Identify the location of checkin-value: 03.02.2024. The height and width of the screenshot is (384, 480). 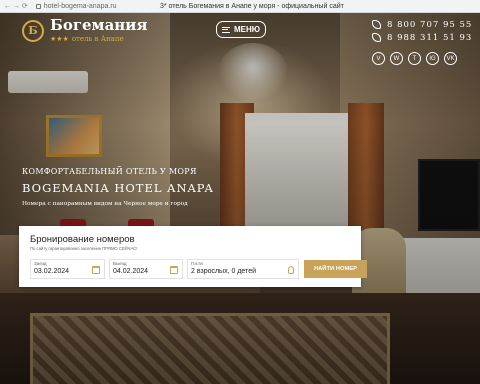
(52, 271).